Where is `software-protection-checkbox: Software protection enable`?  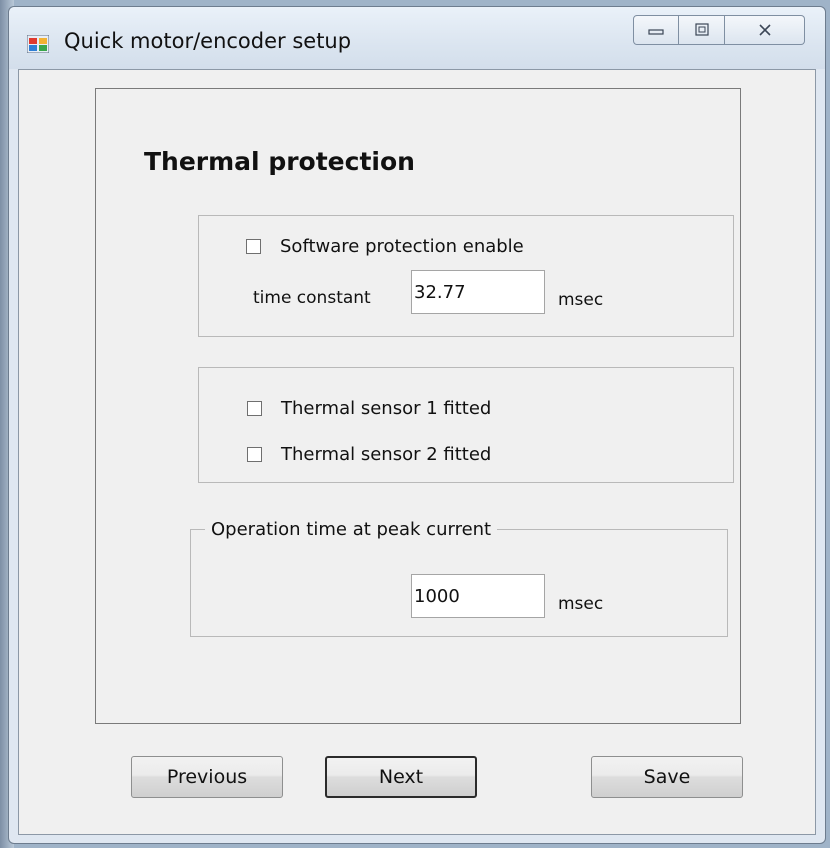 software-protection-checkbox: Software protection enable is located at coordinates (385, 246).